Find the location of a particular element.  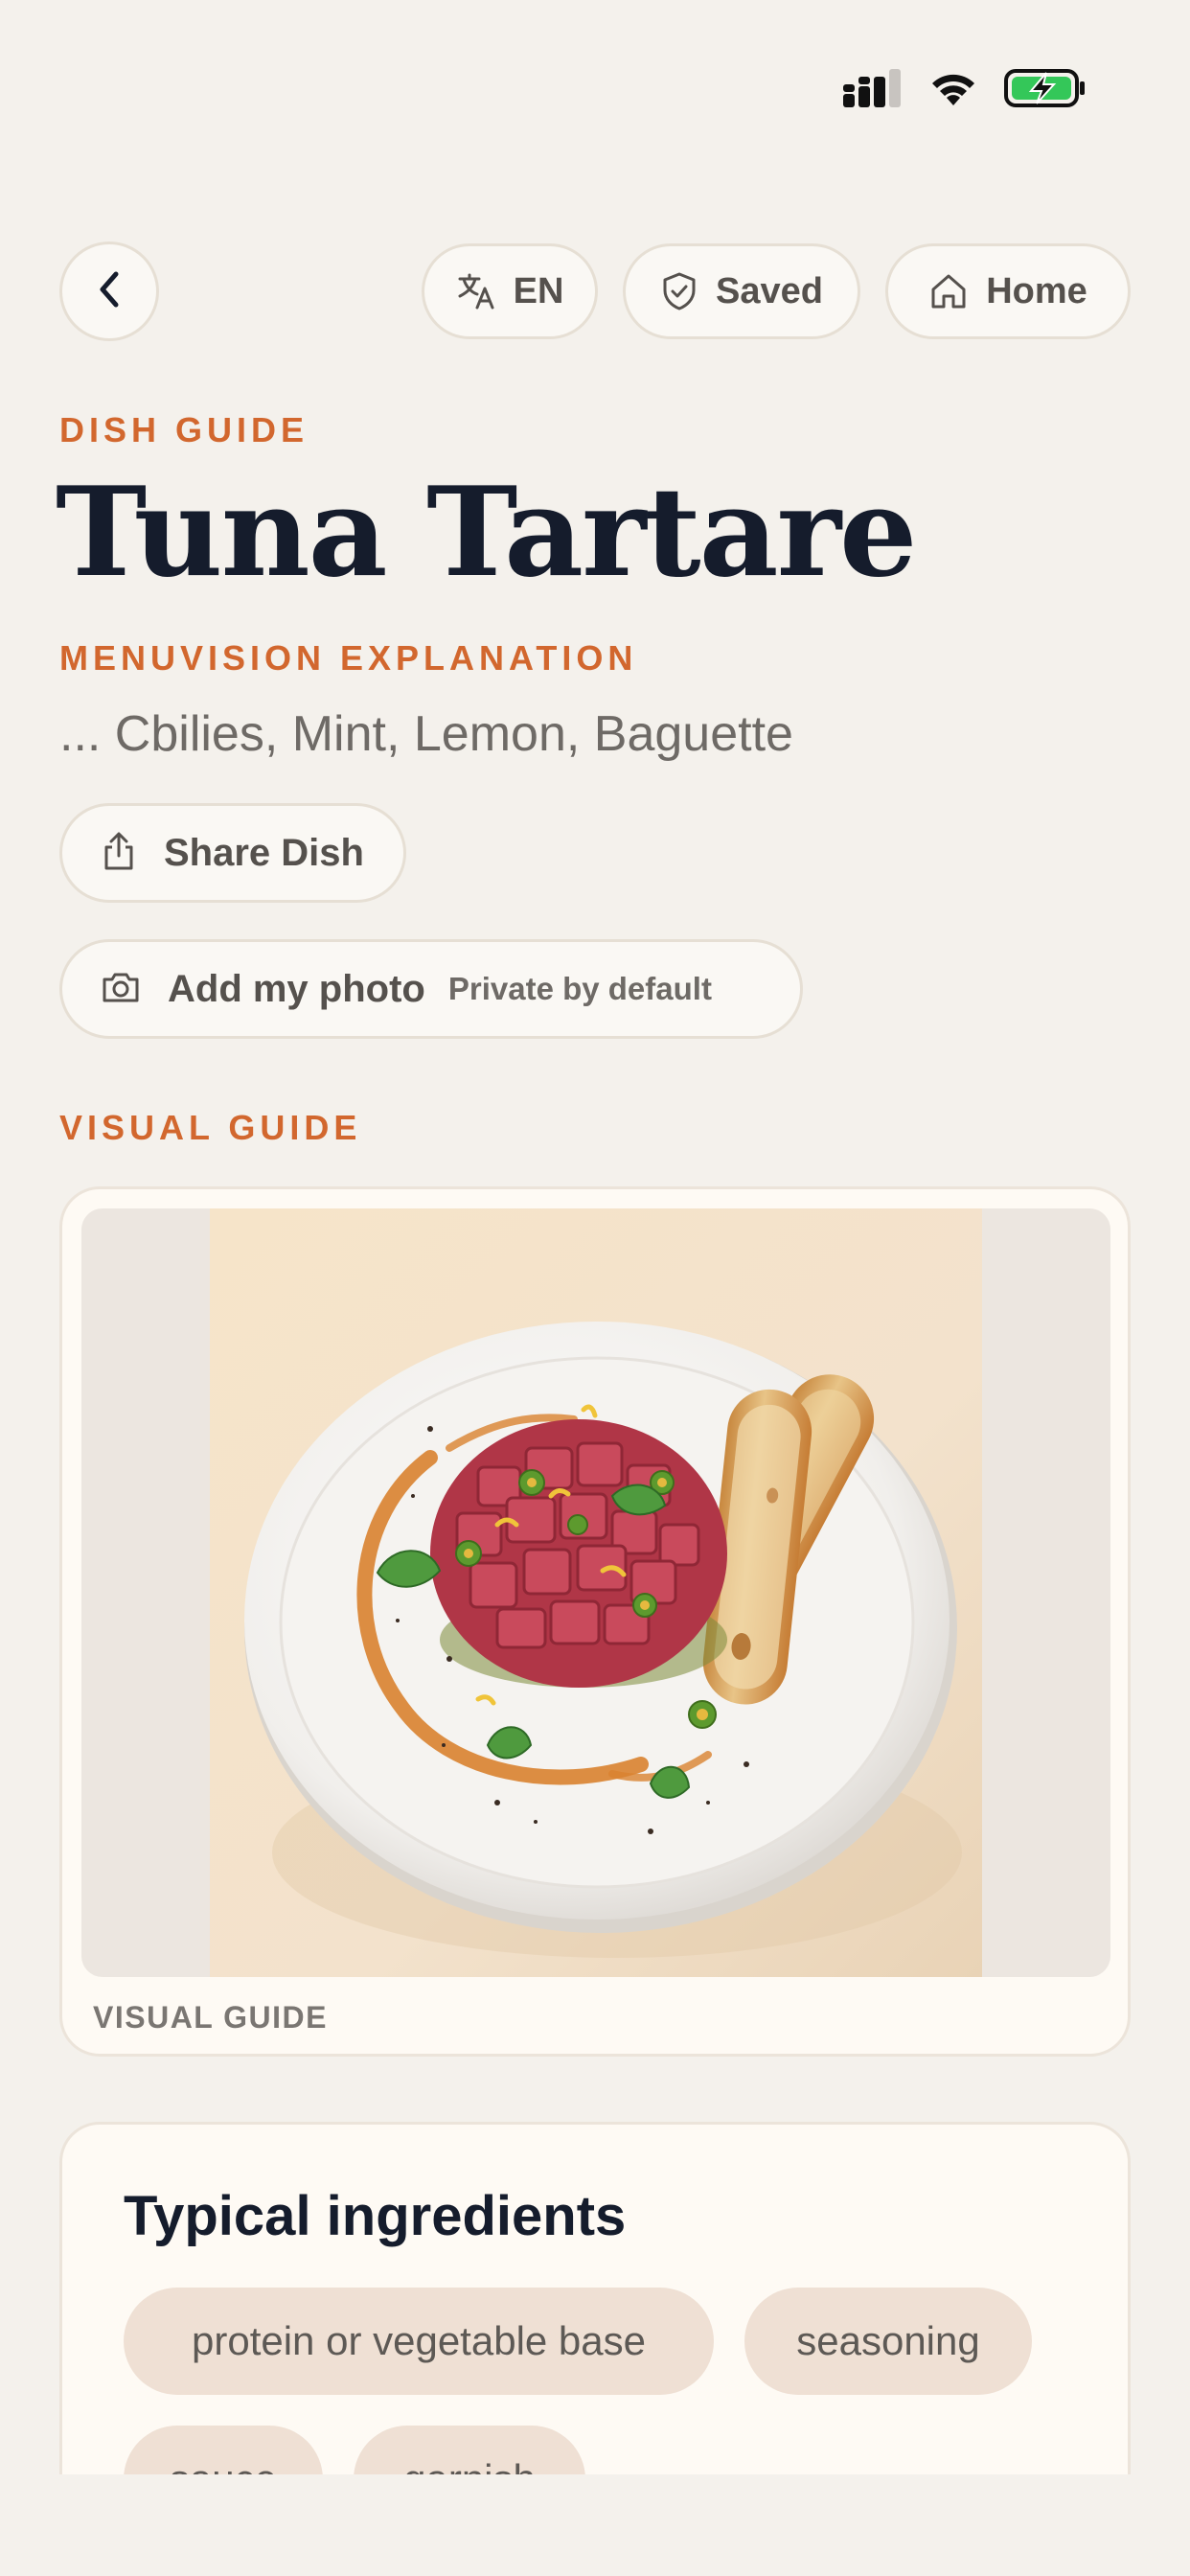

language-label: EN is located at coordinates (539, 290).